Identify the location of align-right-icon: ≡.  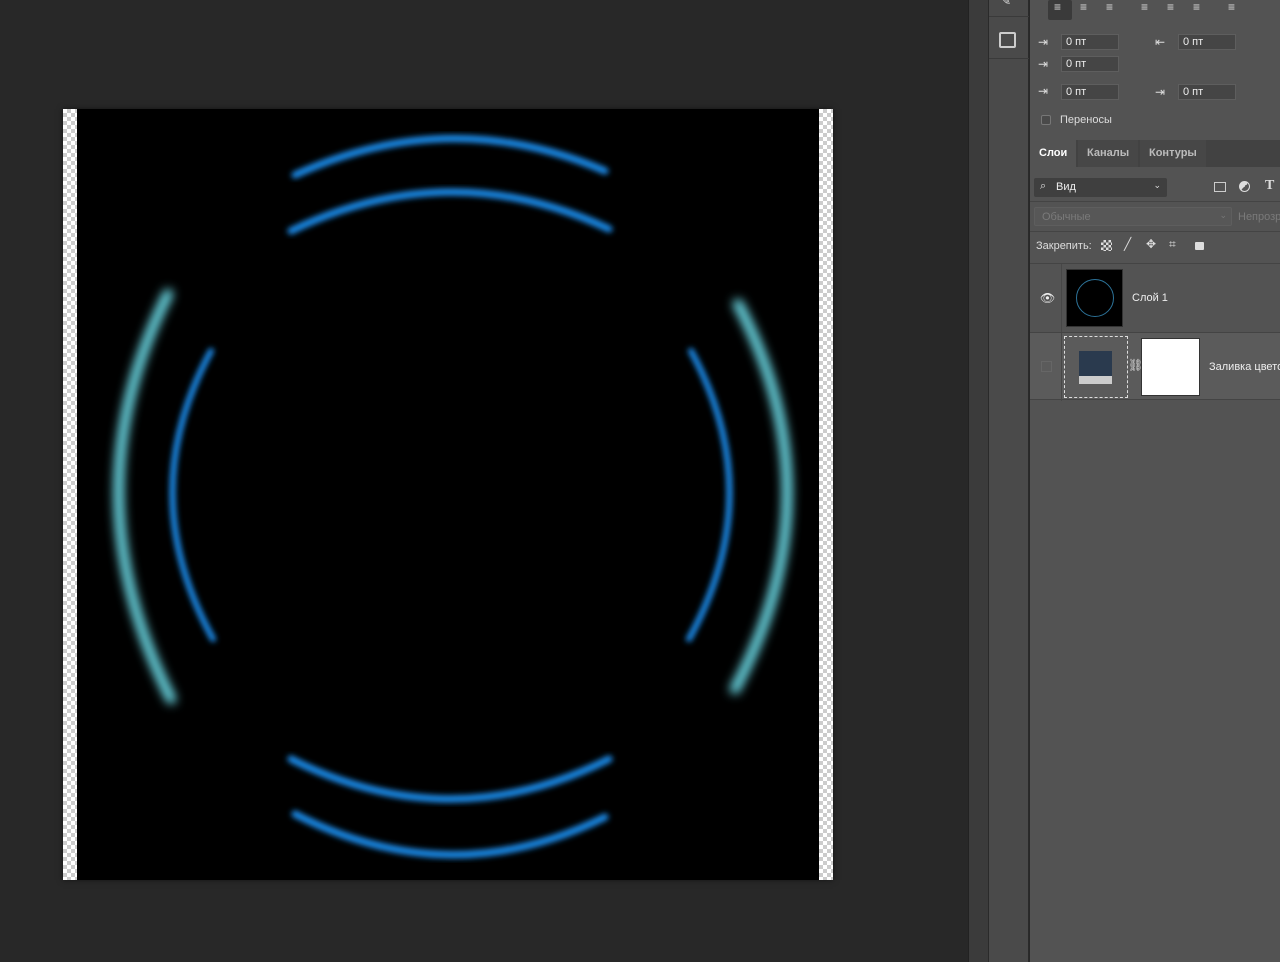
(1109, 7).